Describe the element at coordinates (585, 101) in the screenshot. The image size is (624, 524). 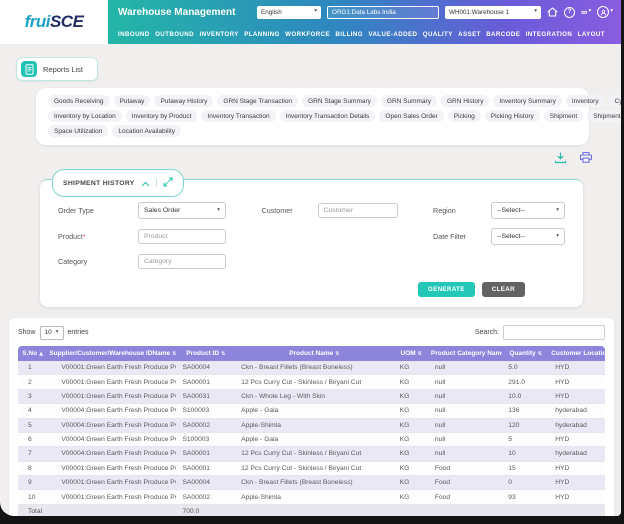
I see `report-tab-inventory: Inventory` at that location.